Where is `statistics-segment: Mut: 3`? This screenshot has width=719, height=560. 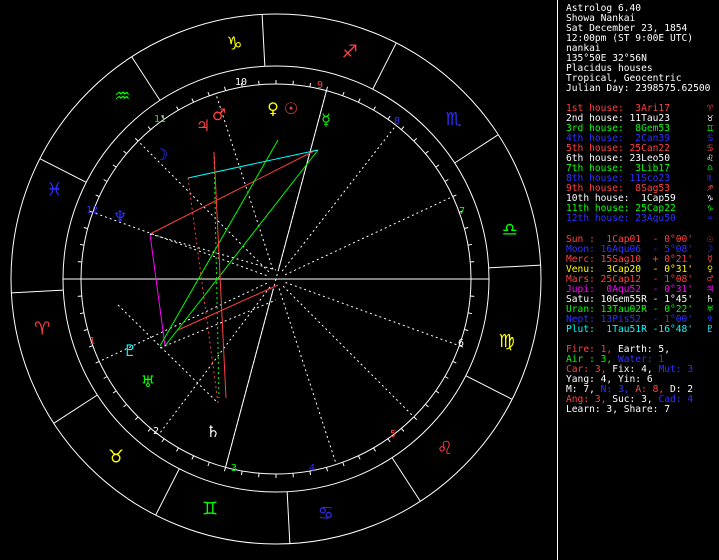
statistics-segment: Mut: 3 is located at coordinates (676, 369).